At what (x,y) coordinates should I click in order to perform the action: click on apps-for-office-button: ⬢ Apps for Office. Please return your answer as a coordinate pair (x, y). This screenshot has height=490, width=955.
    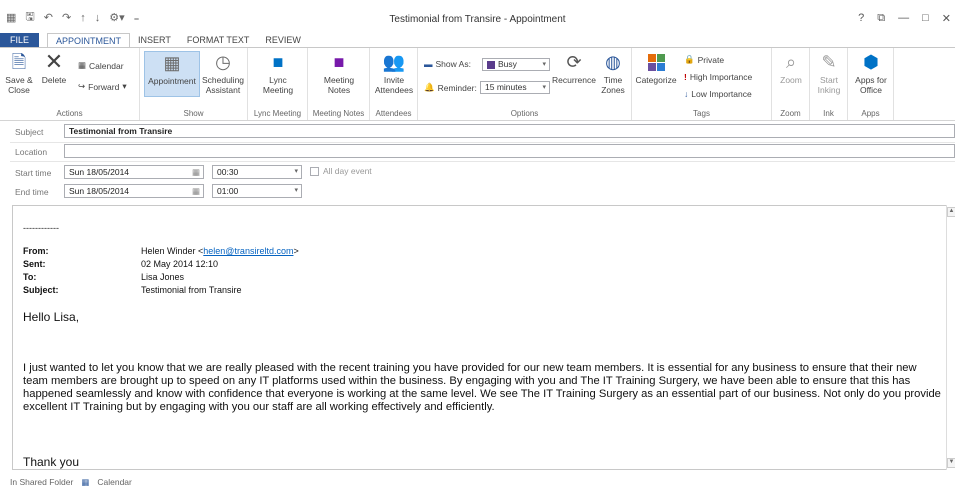
    Looking at the image, I should click on (871, 73).